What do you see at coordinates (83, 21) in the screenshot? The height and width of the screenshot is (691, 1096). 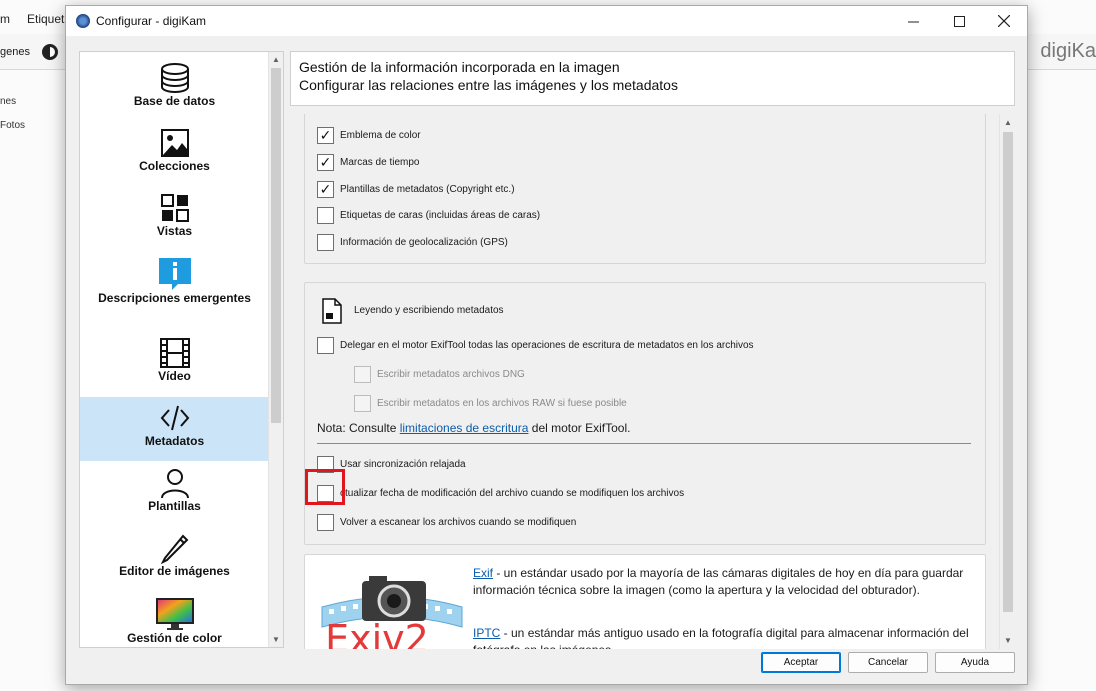 I see `digikam-logo-icon` at bounding box center [83, 21].